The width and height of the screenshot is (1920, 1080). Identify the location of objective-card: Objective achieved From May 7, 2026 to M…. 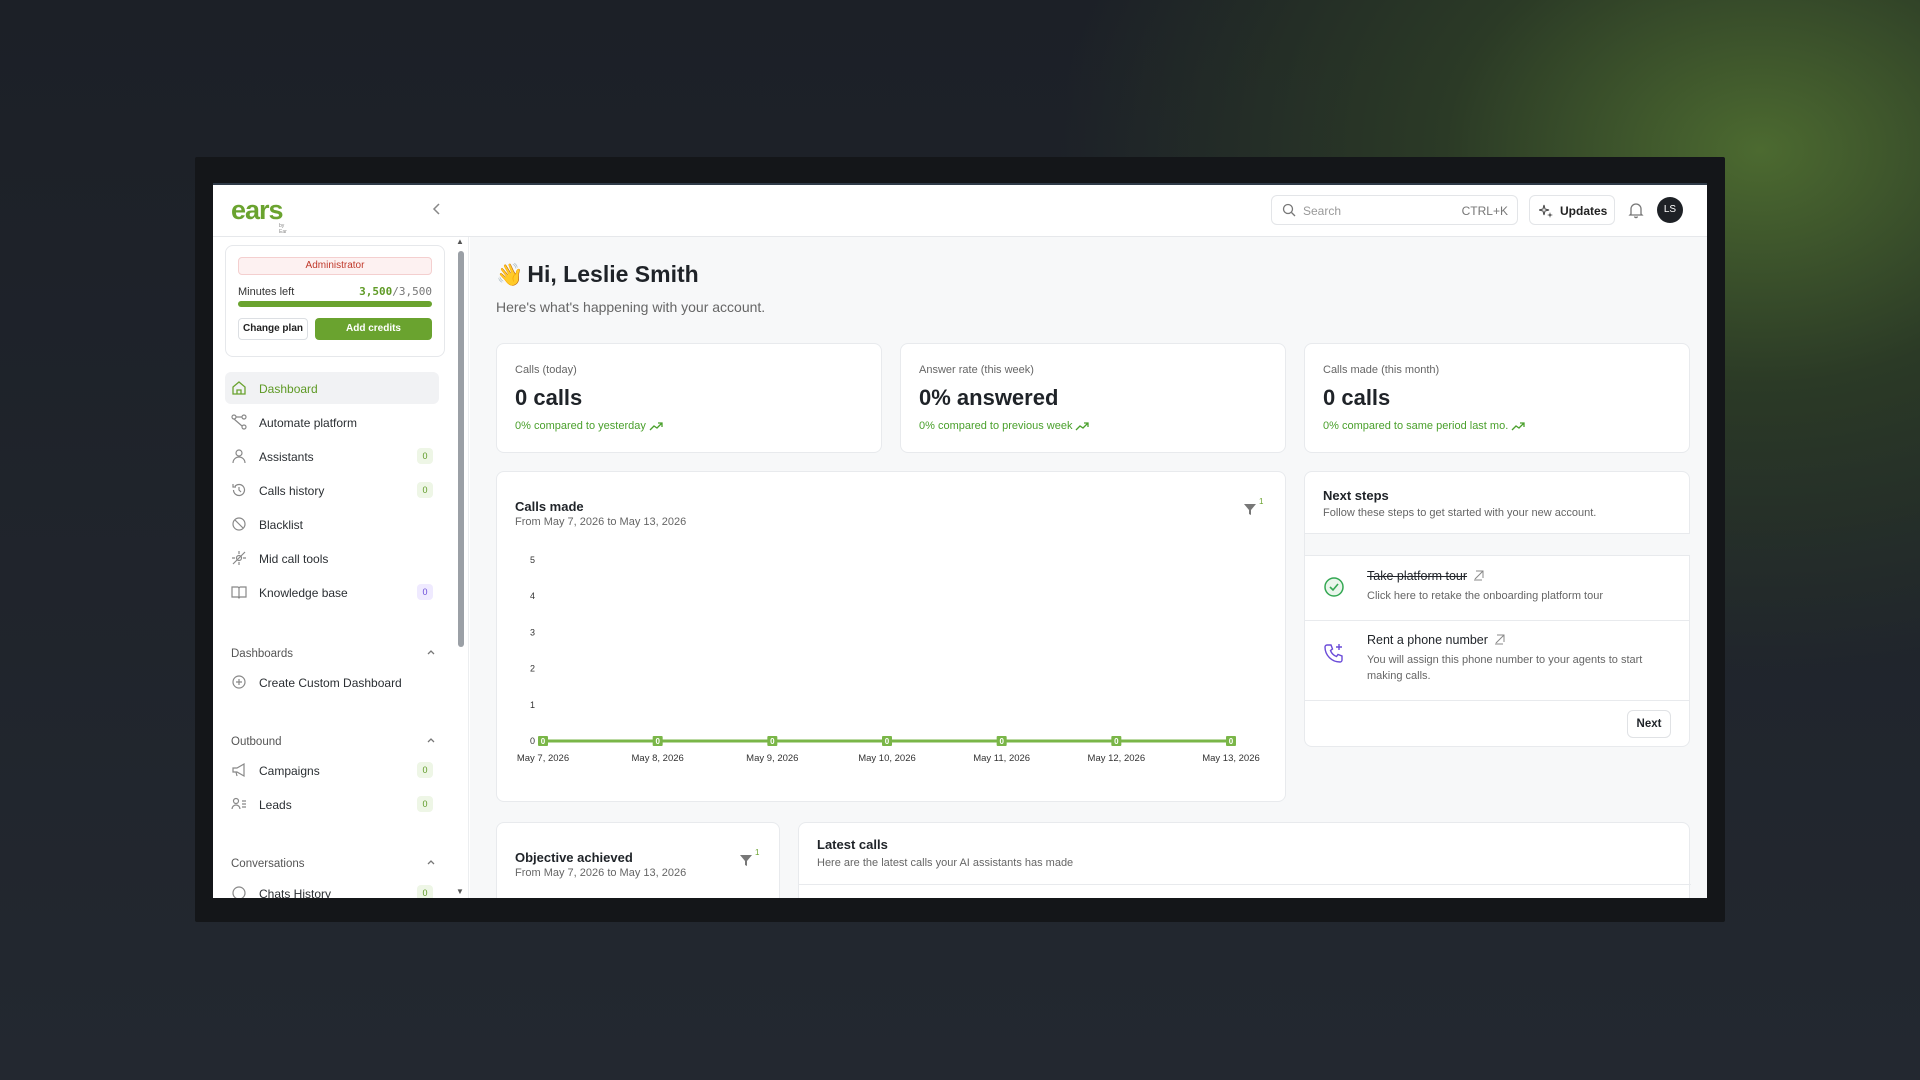
(638, 860).